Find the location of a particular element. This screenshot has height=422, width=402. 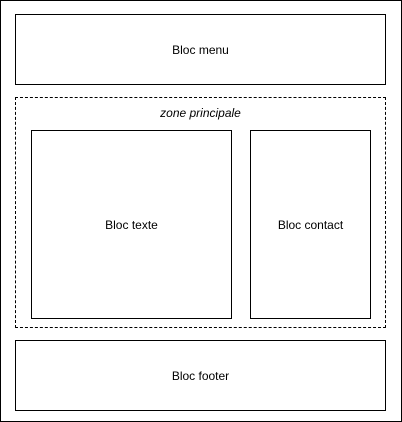

text-block-label: Bloc texte is located at coordinates (131, 224).